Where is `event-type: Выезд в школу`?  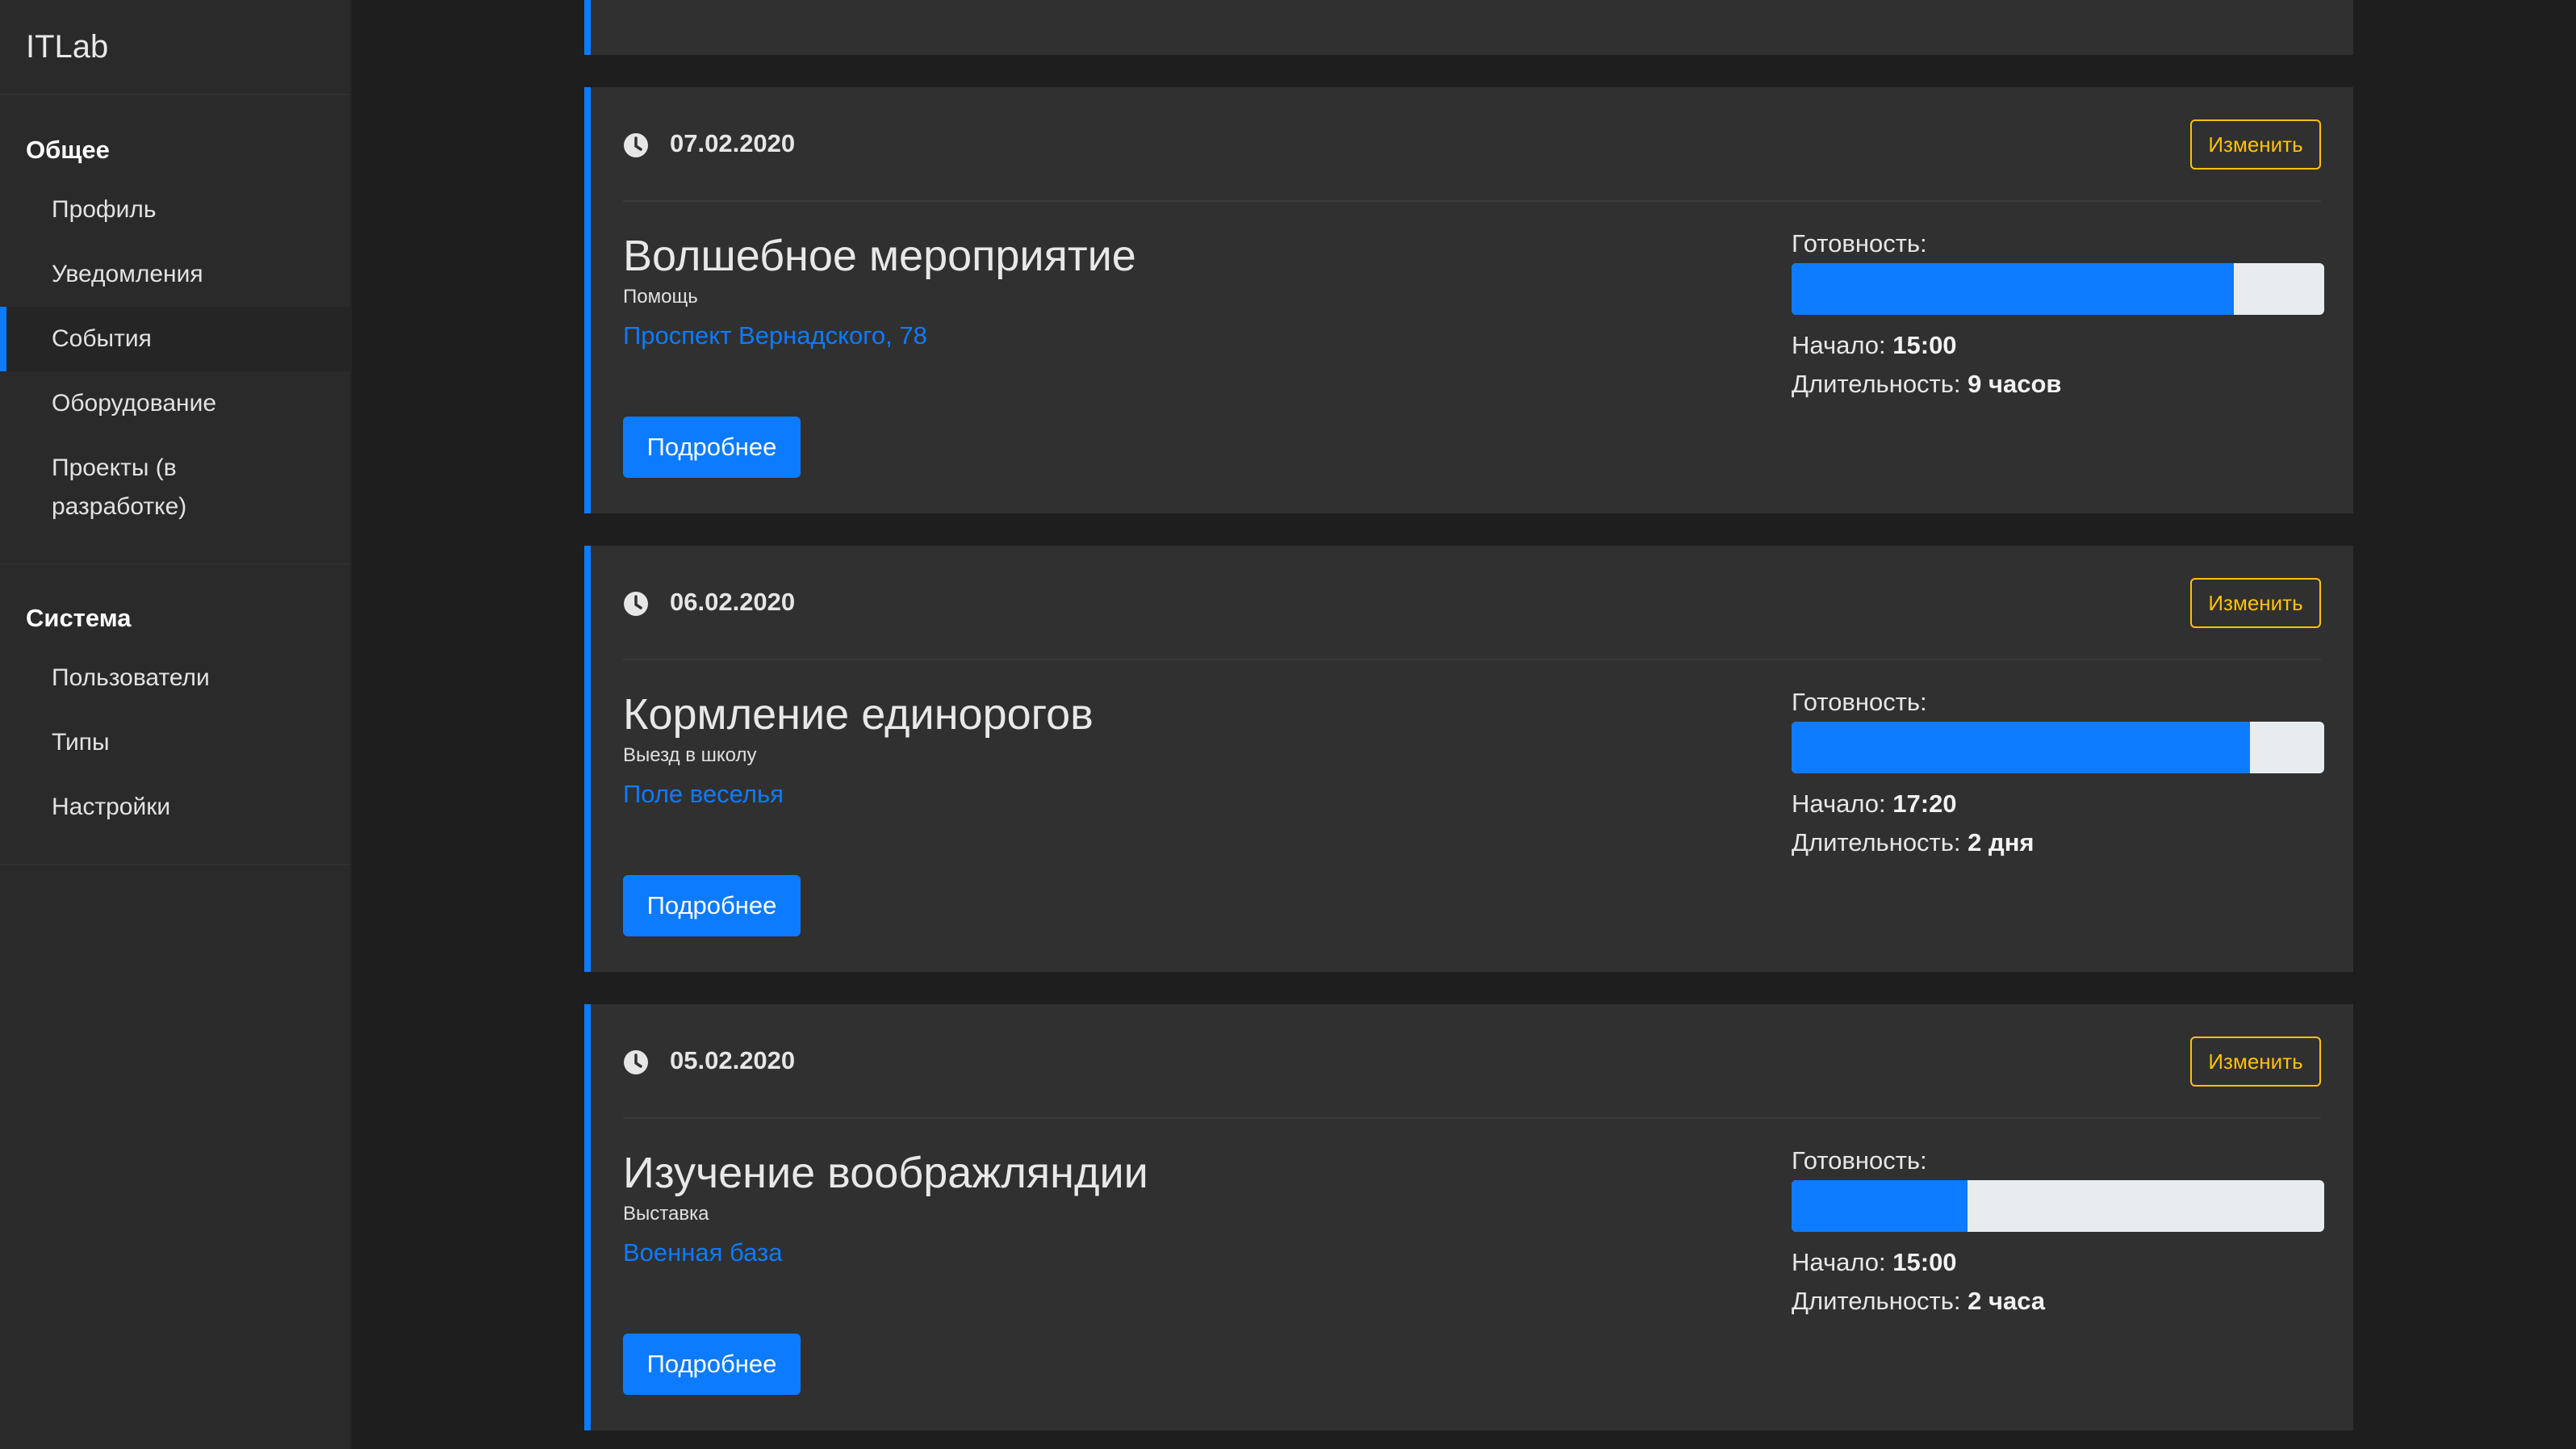
event-type: Выезд в школу is located at coordinates (690, 755).